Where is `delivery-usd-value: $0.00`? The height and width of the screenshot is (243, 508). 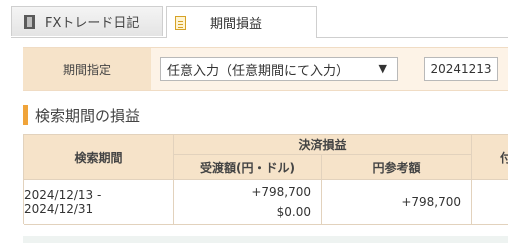
delivery-usd-value: $0.00 is located at coordinates (293, 212).